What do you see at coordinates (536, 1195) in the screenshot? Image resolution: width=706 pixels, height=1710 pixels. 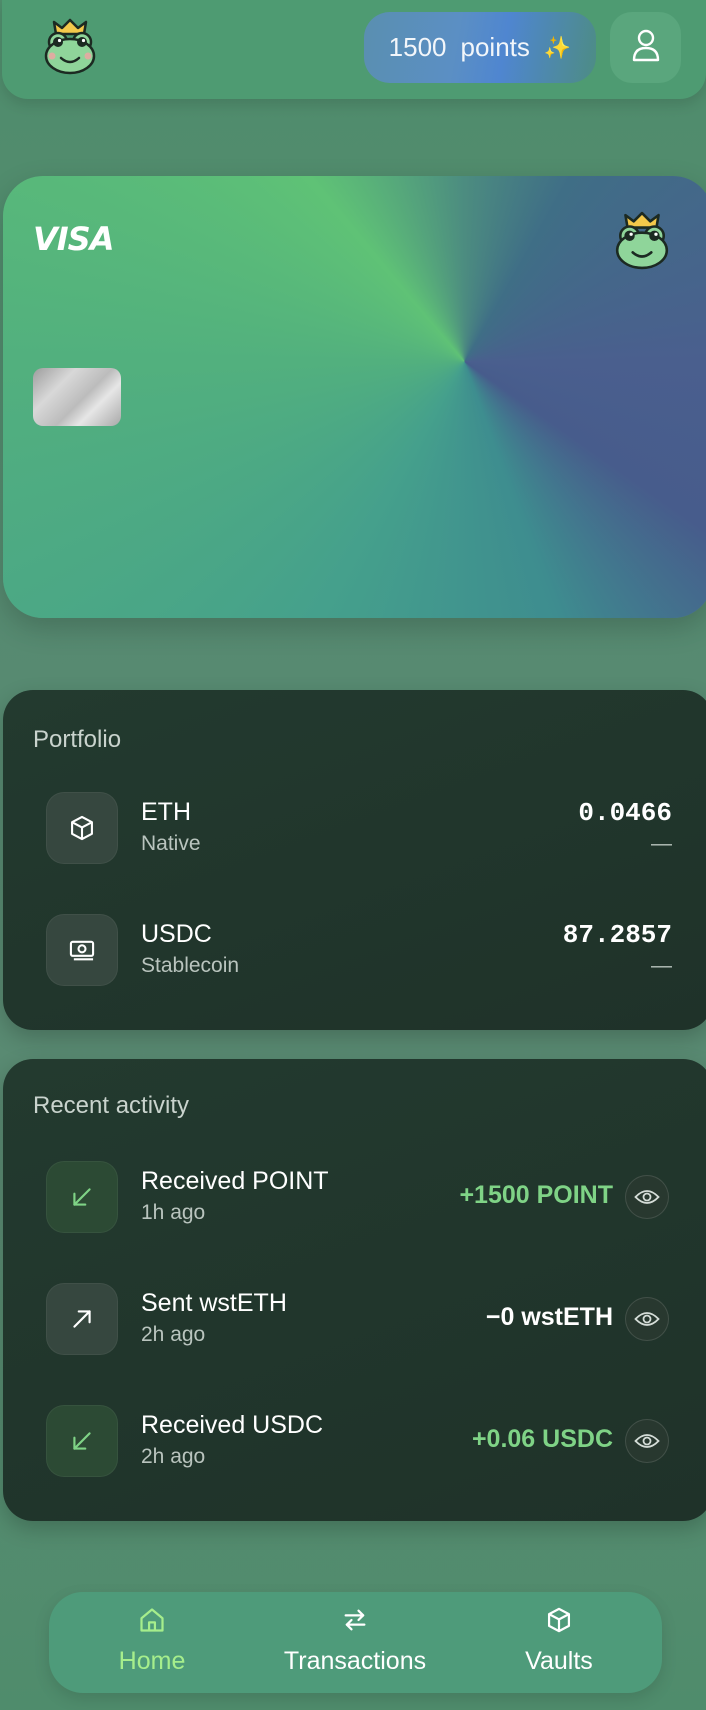 I see `activity-amount: +1500 POINT` at bounding box center [536, 1195].